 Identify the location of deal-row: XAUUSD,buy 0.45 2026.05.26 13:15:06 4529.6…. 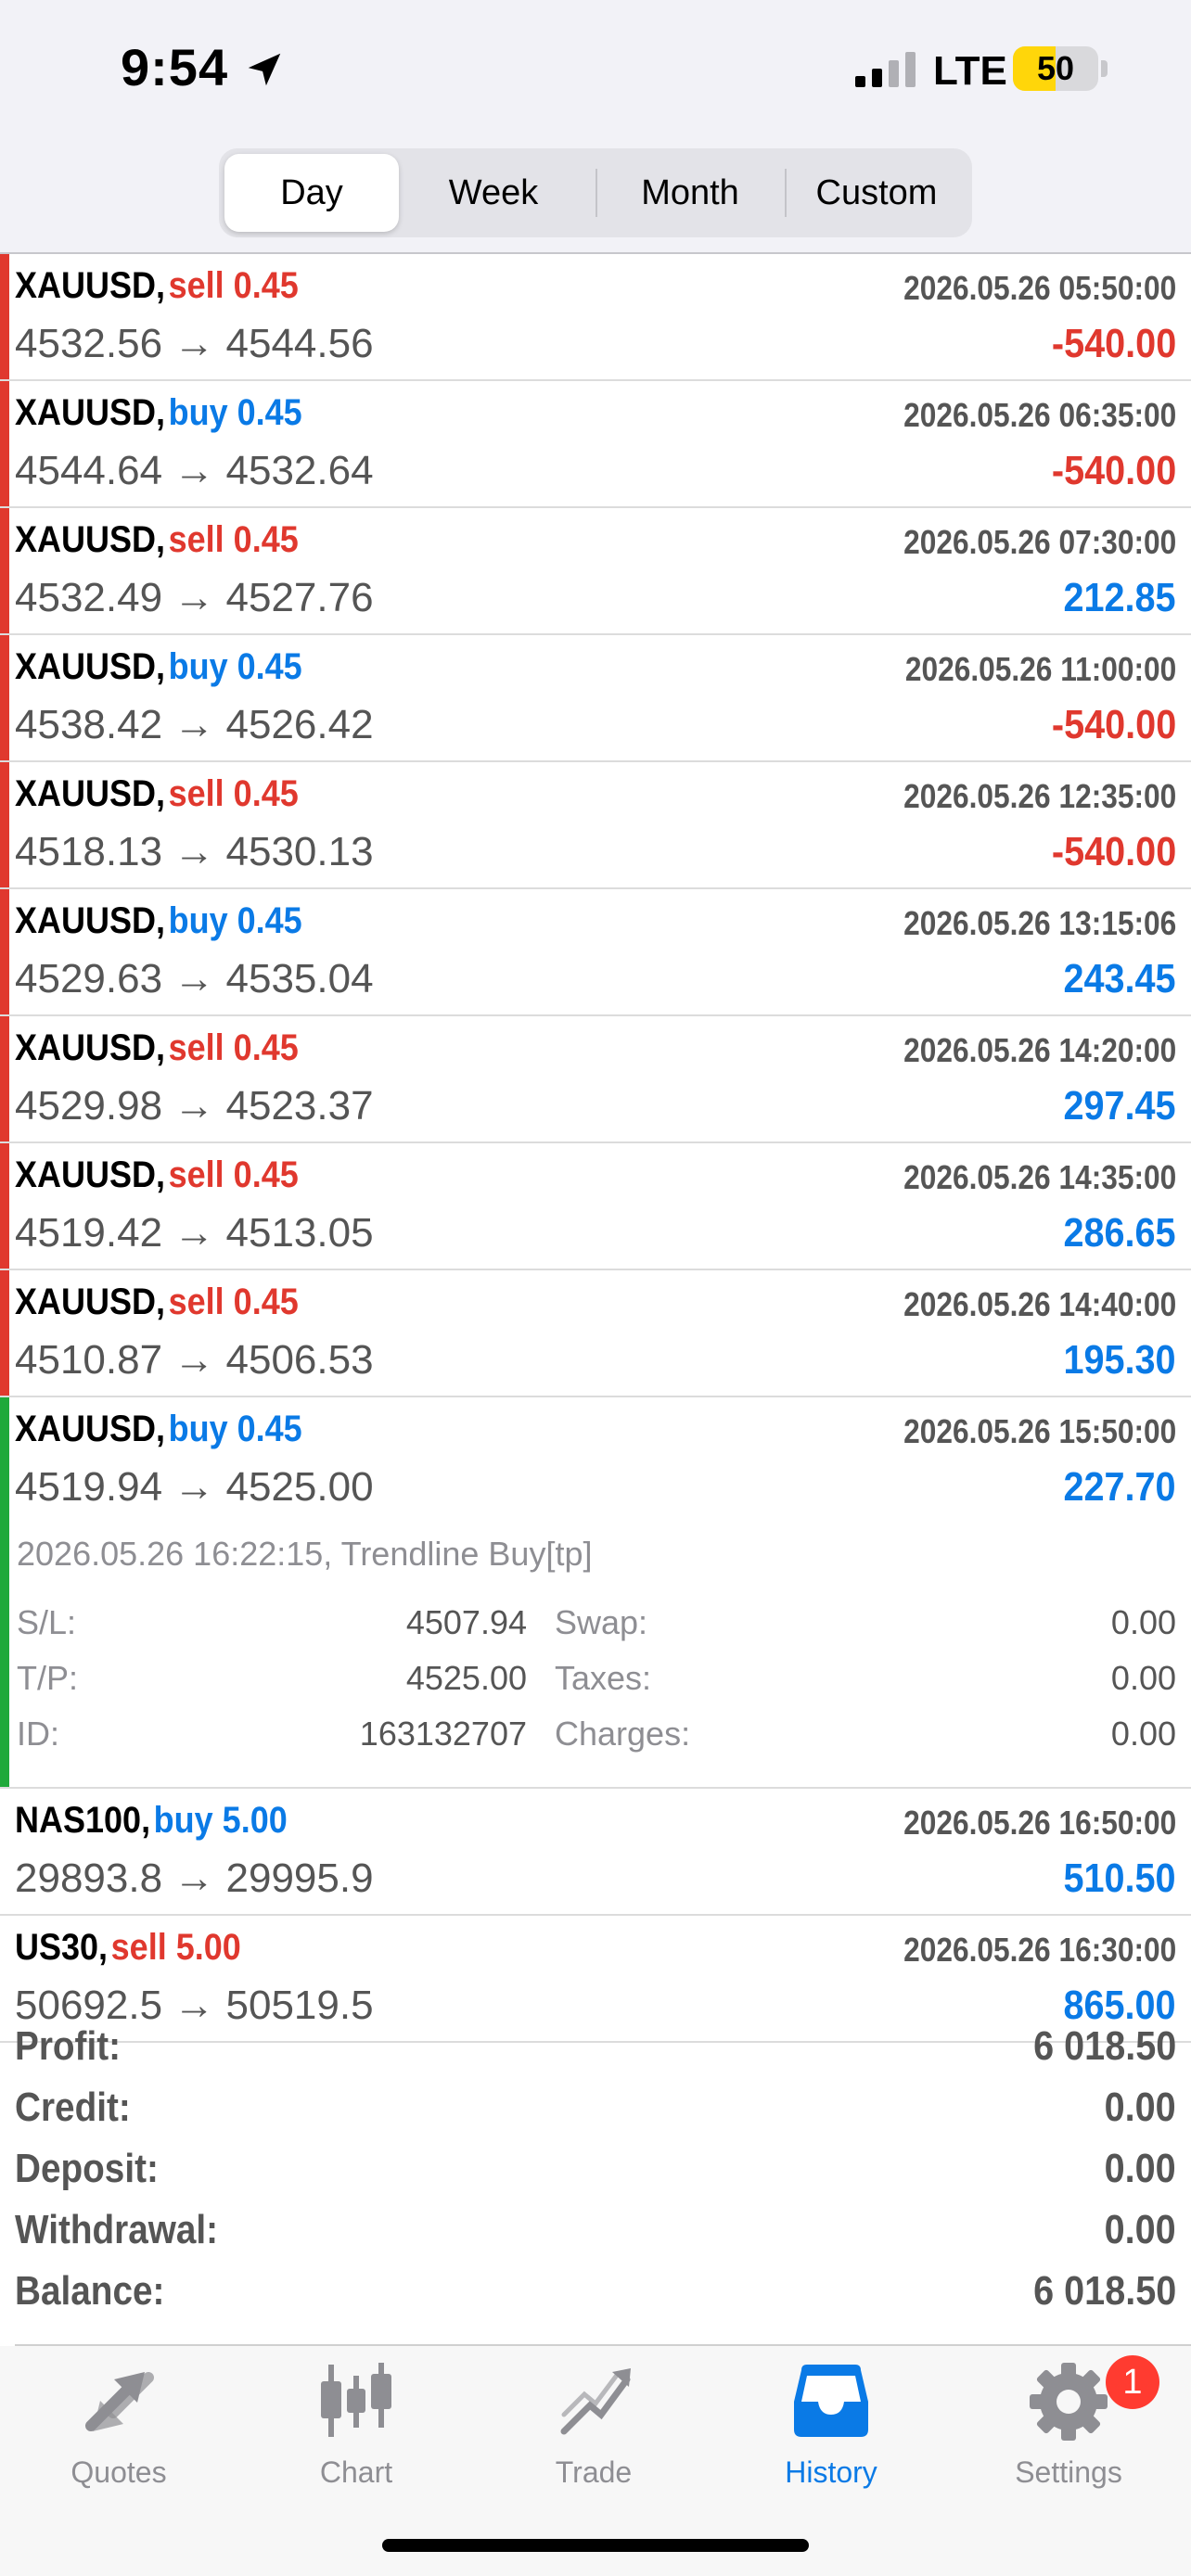
(595, 952).